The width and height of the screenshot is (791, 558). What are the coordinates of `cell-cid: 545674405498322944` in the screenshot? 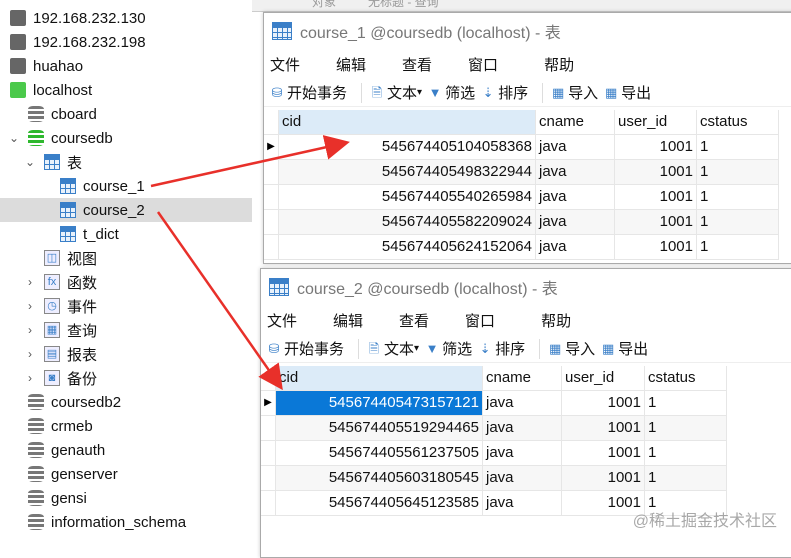 It's located at (407, 172).